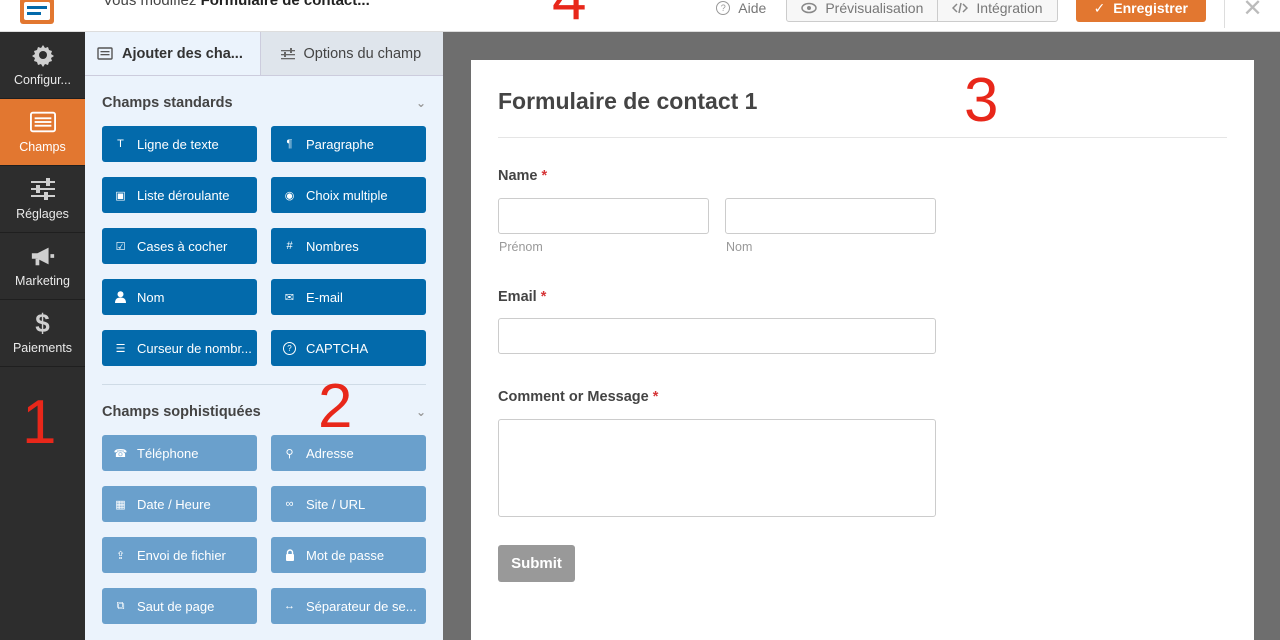 The width and height of the screenshot is (1280, 640). I want to click on upload-icon: ⇪, so click(120, 555).